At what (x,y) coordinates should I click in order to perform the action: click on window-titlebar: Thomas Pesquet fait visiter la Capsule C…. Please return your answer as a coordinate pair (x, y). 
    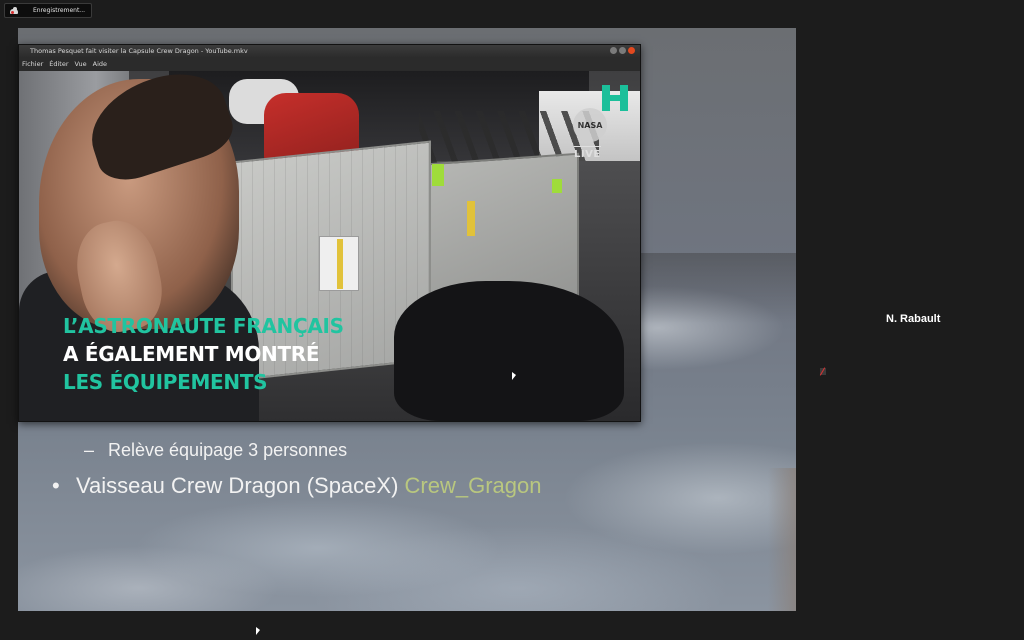
    Looking at the image, I should click on (329, 51).